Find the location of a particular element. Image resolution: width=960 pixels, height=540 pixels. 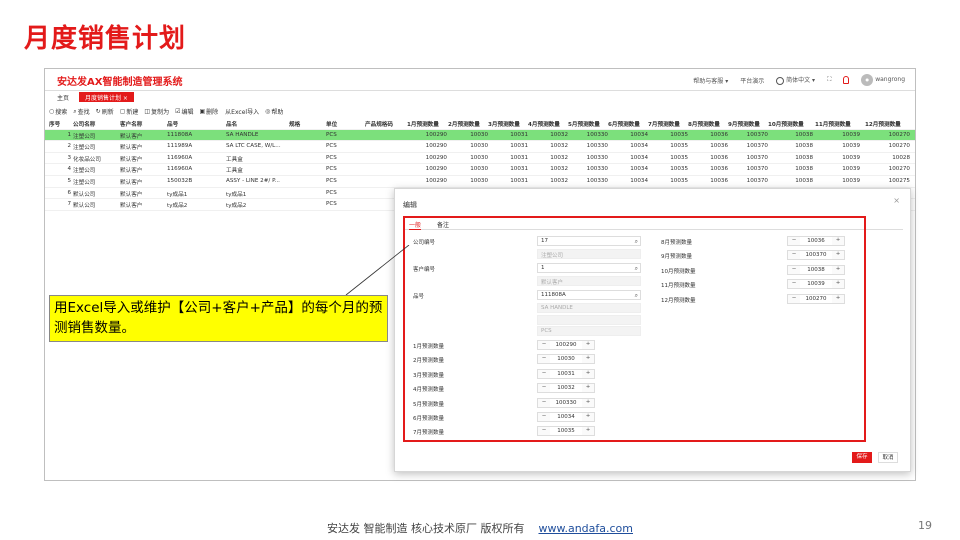

callout-note: 用Excel导入或维护【公司+客户+产品】的每个月的预测销售数量。 is located at coordinates (218, 318).